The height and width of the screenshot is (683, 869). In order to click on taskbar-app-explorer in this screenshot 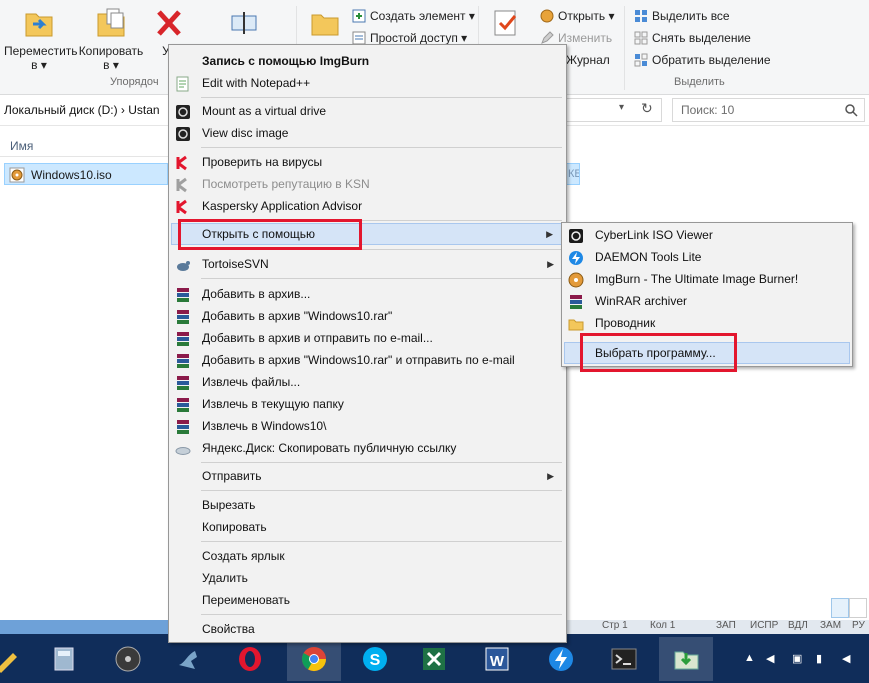, I will do `click(686, 659)`.